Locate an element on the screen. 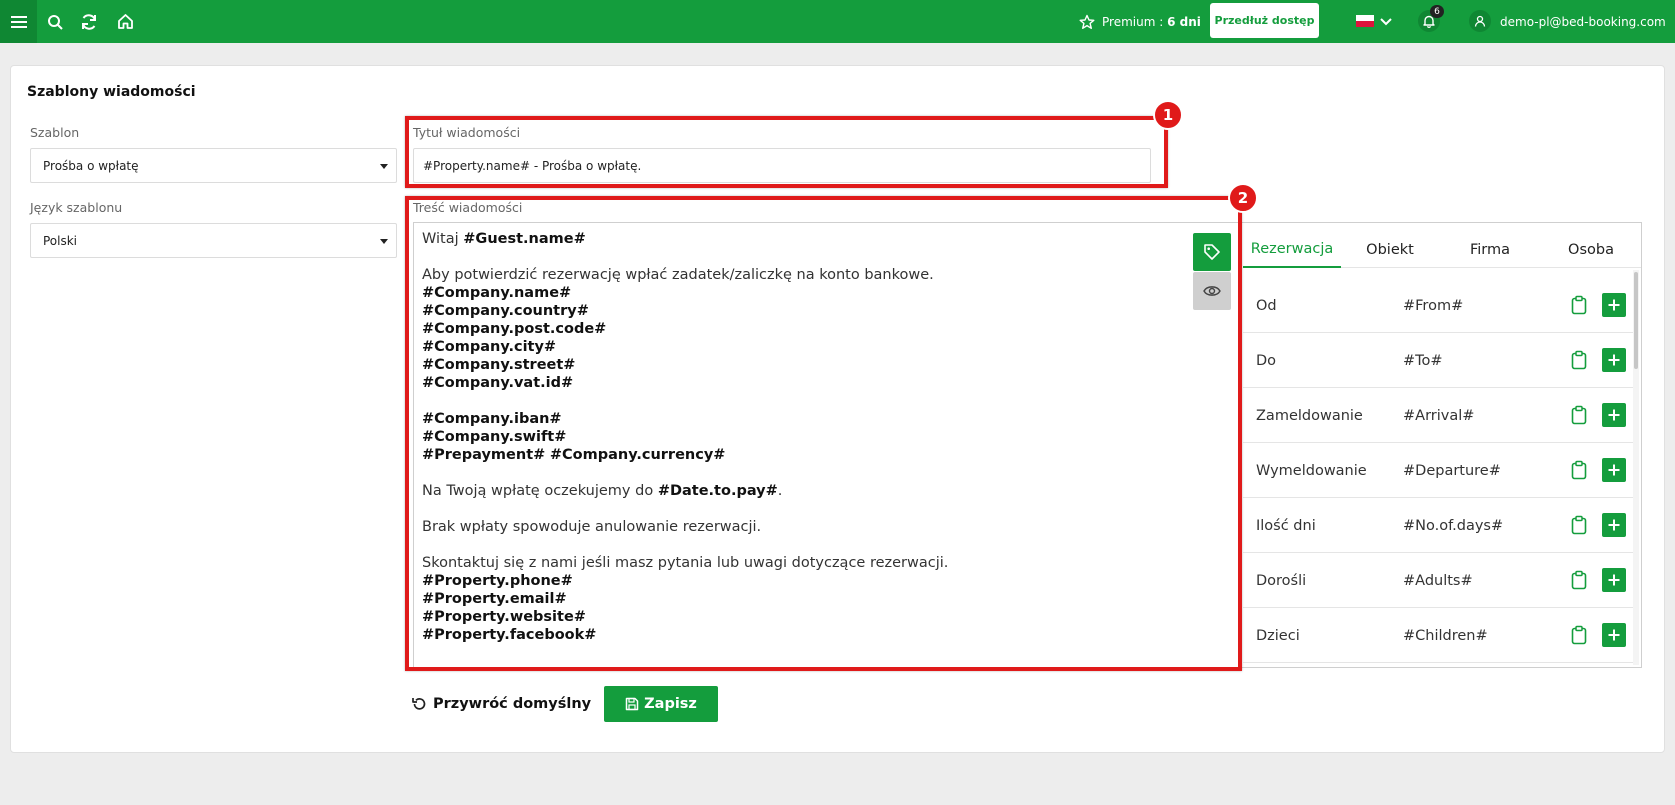 This screenshot has width=1675, height=805. extend-access-button: Przedłuż dostęp is located at coordinates (1264, 20).